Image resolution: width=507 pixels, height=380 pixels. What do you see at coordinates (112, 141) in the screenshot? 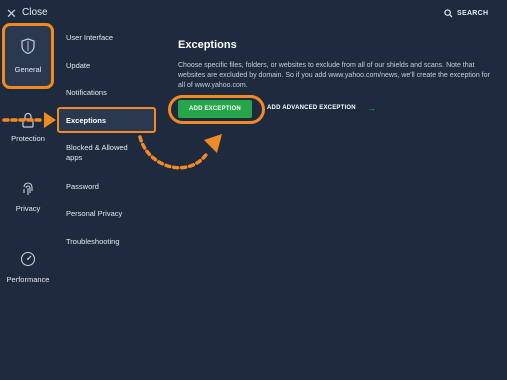
I see `tutorial-arrows` at bounding box center [112, 141].